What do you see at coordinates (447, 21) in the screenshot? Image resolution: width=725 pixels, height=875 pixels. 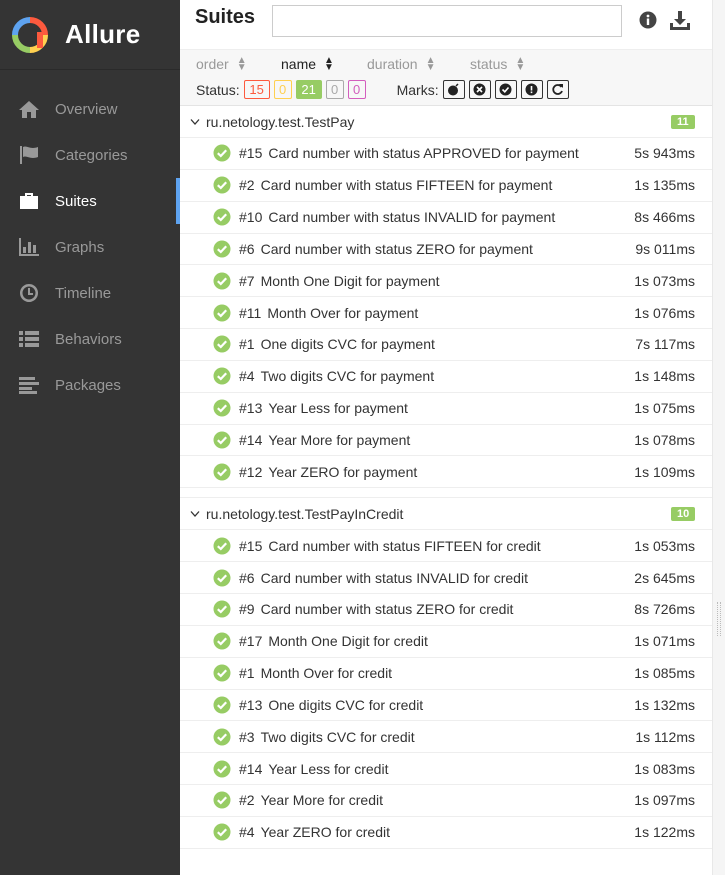 I see `search-input` at bounding box center [447, 21].